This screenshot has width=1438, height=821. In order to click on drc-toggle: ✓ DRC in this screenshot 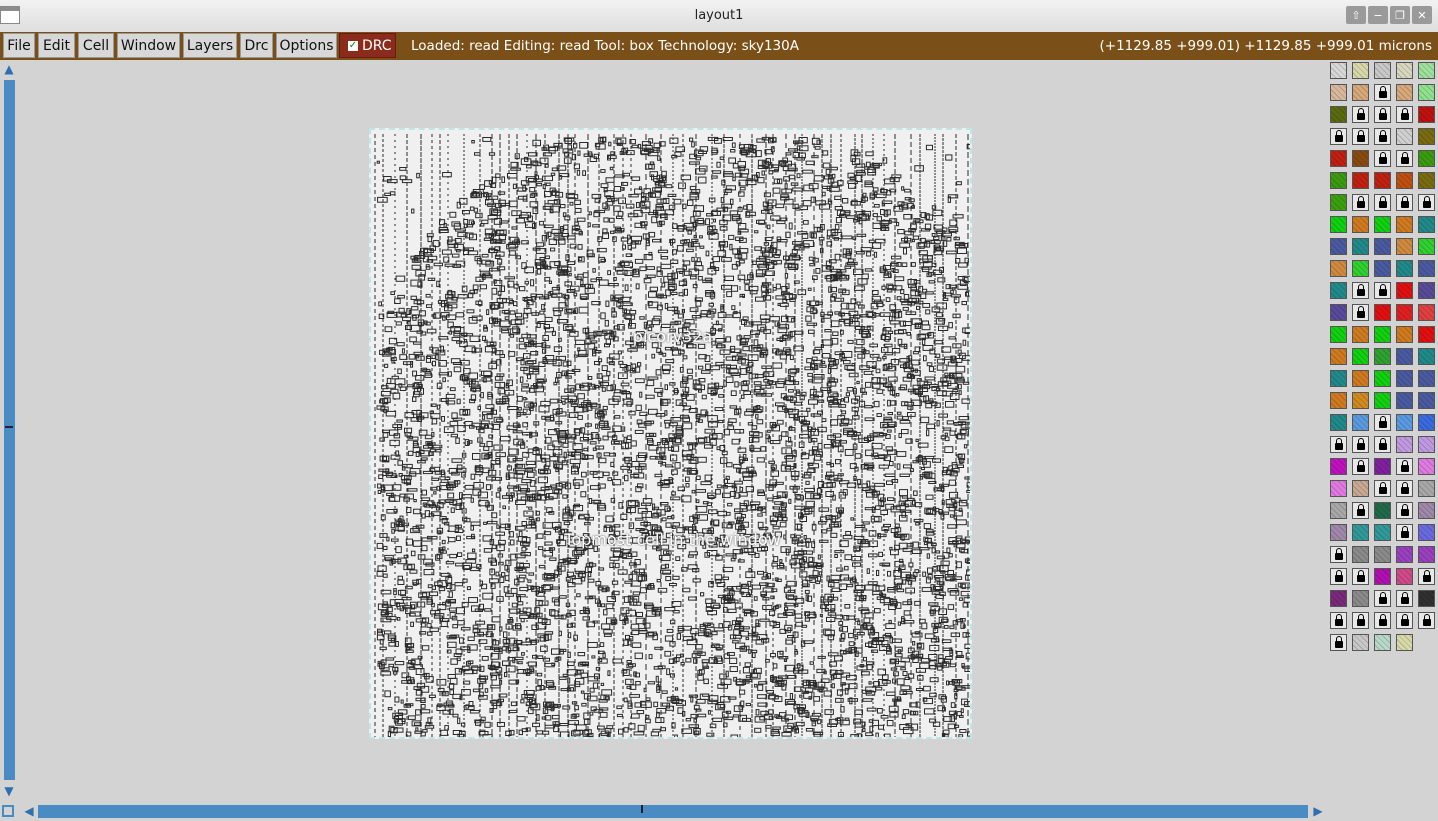, I will do `click(367, 45)`.